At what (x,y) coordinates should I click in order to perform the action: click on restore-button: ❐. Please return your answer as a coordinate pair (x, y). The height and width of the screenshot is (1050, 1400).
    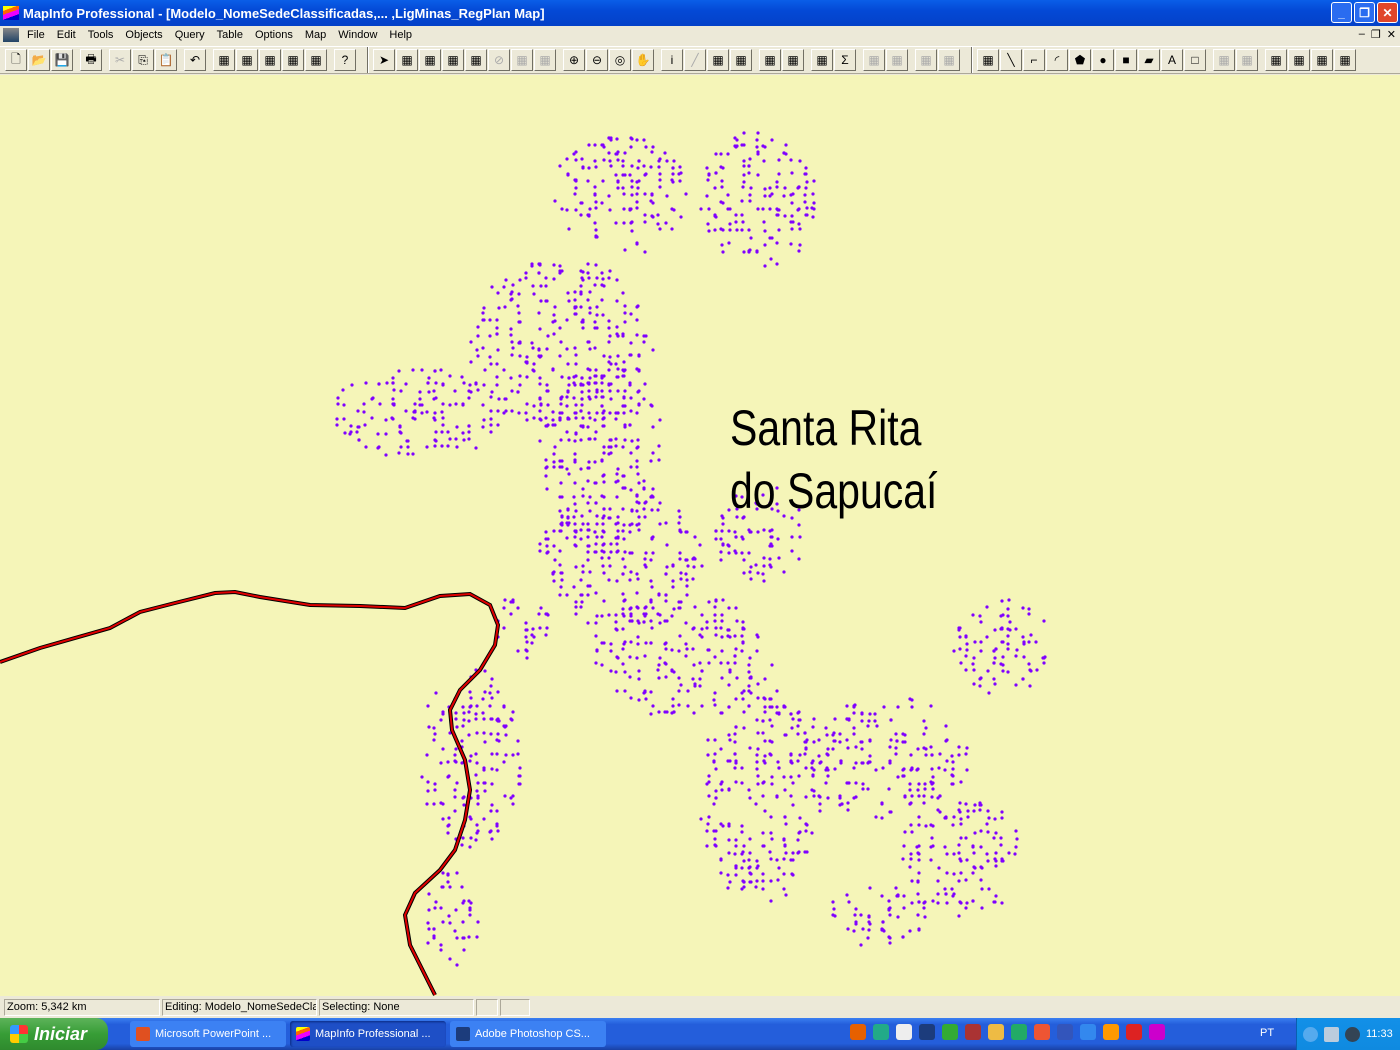
    Looking at the image, I should click on (1364, 12).